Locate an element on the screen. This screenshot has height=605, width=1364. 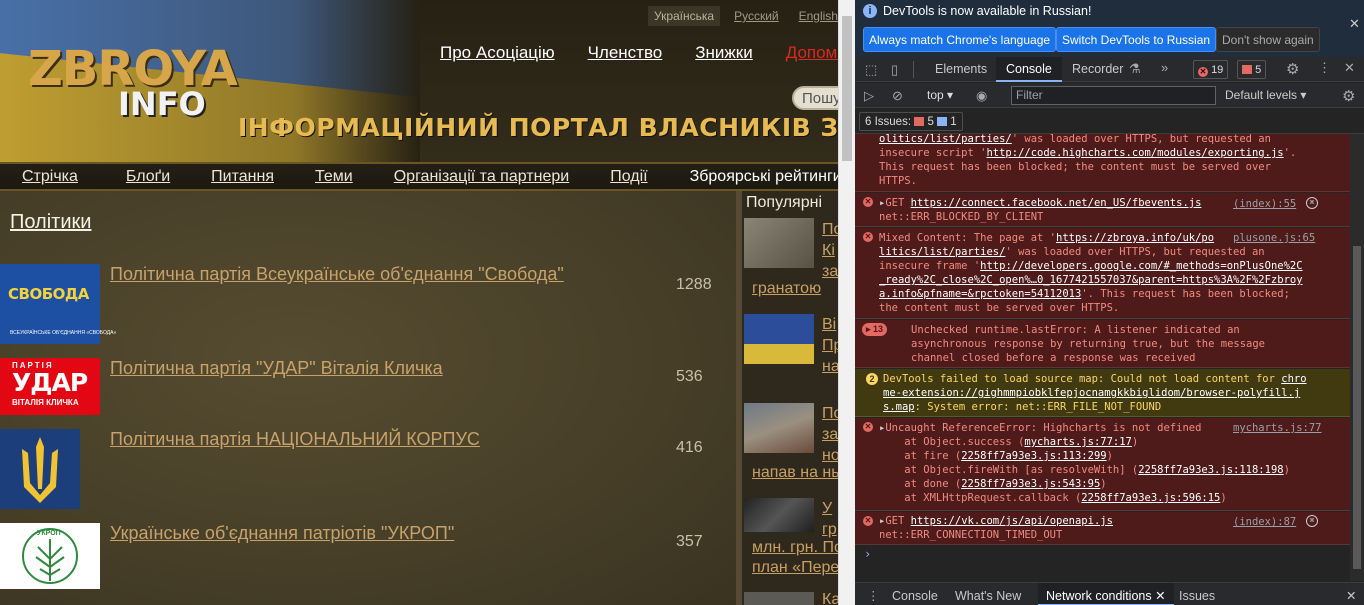
page-title: Політики is located at coordinates (50, 222).